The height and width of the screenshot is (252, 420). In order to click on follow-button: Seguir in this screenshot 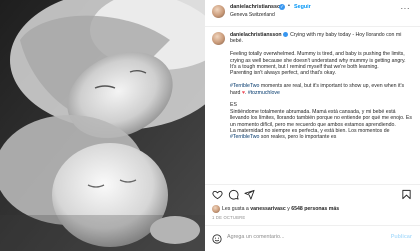, I will do `click(302, 7)`.